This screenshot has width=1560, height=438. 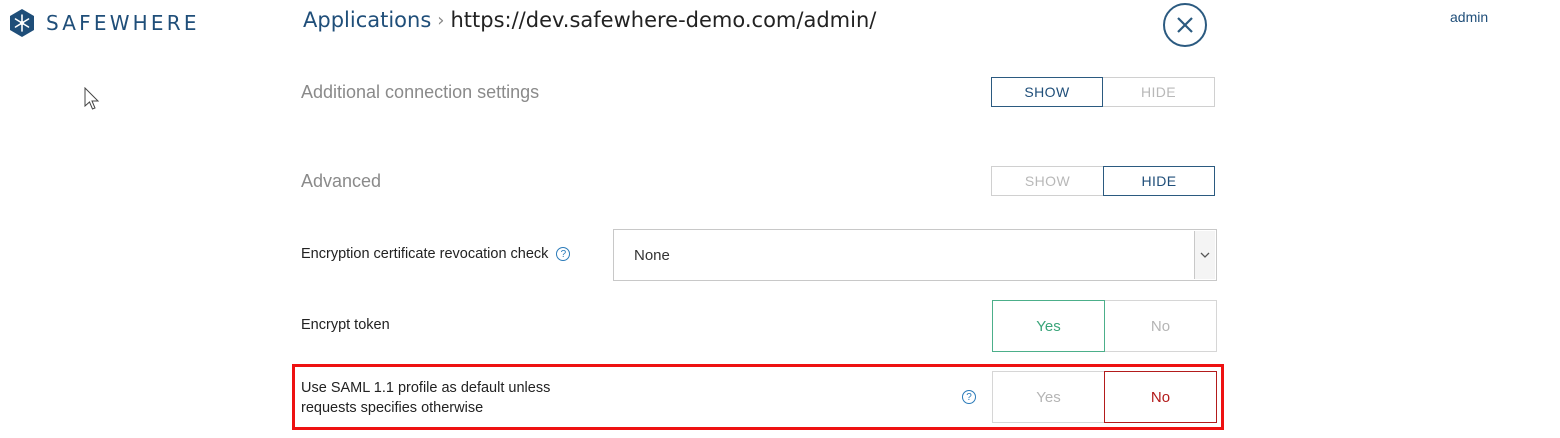 I want to click on chevron-down-icon, so click(x=1204, y=255).